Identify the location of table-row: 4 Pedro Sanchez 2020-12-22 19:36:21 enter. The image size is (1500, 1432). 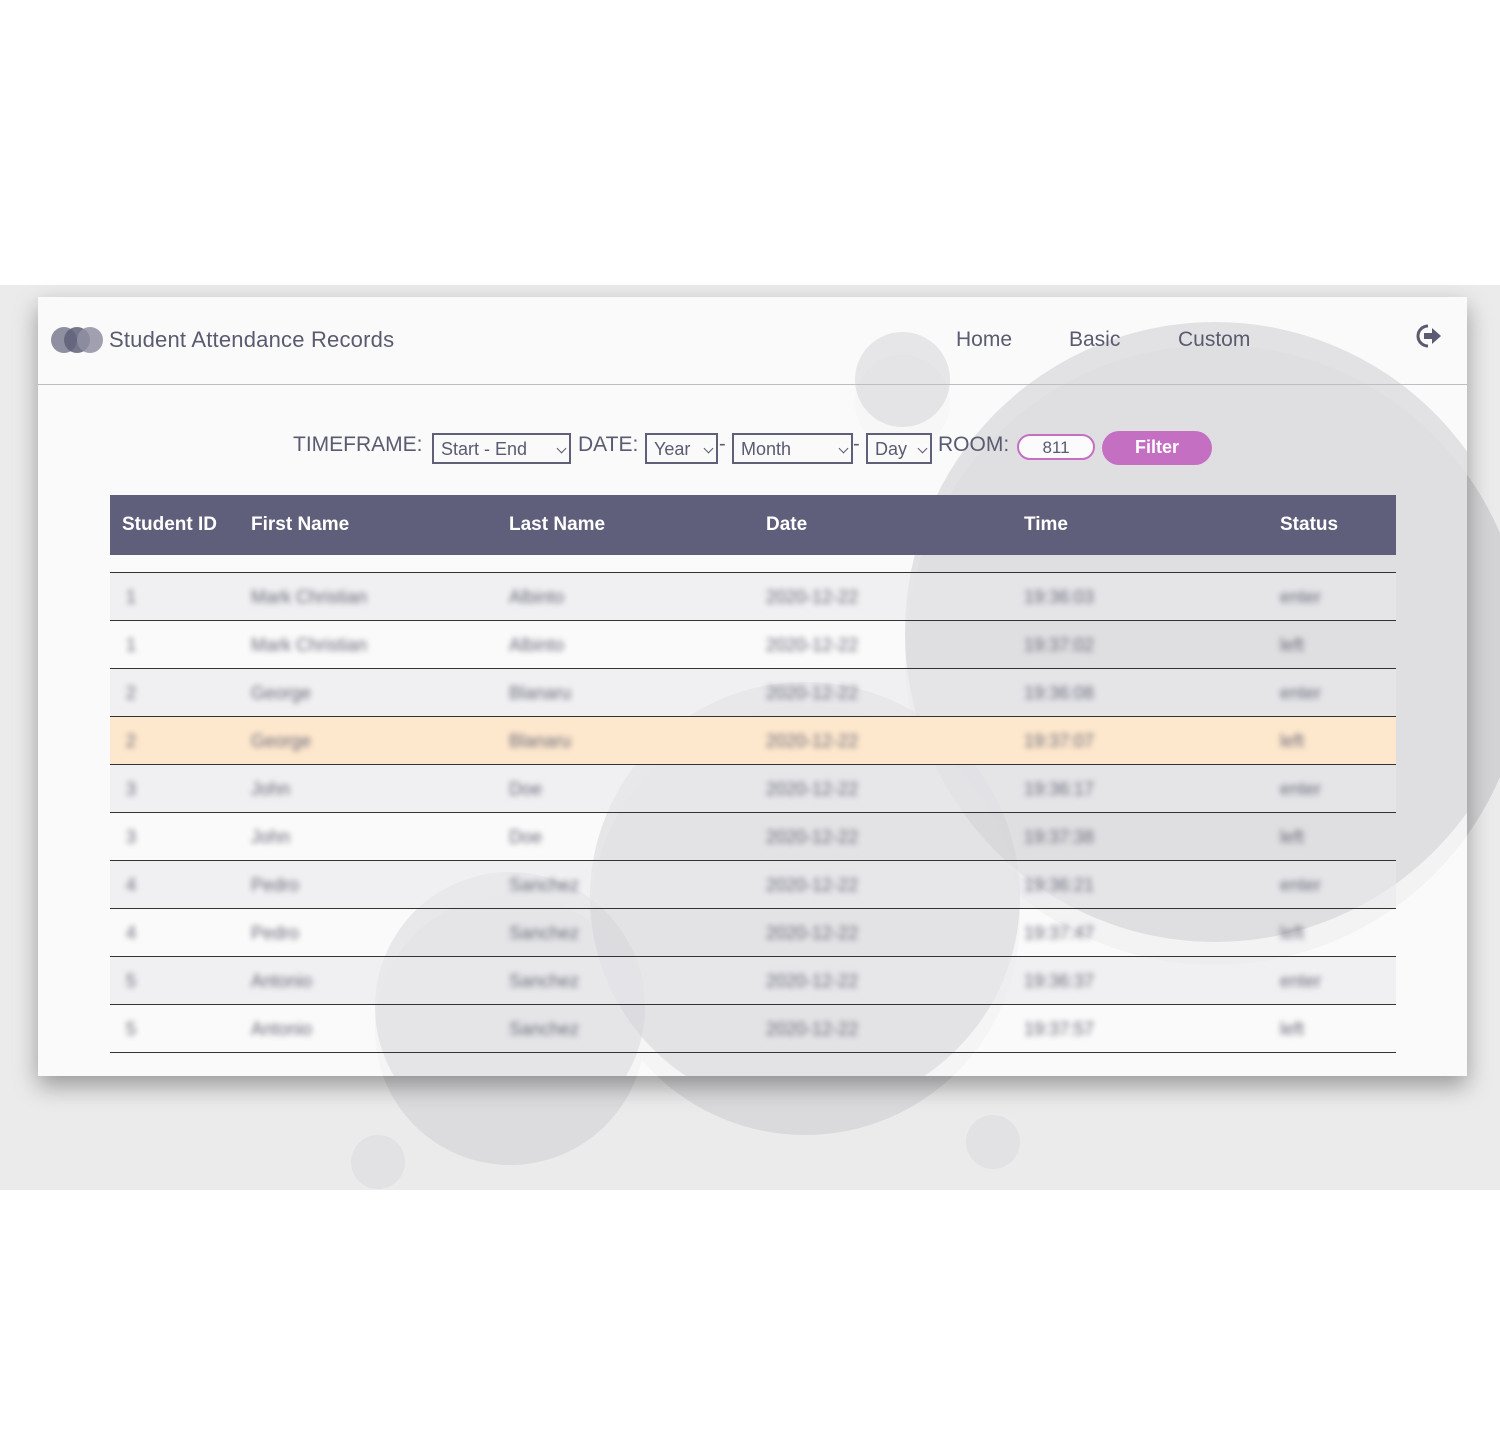
(753, 885).